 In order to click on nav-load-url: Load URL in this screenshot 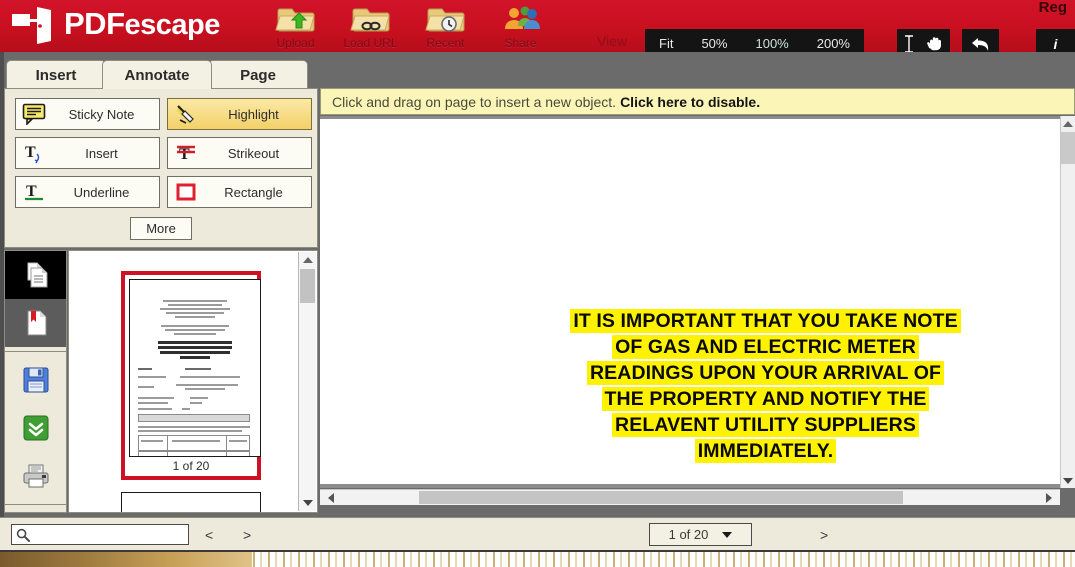, I will do `click(370, 26)`.